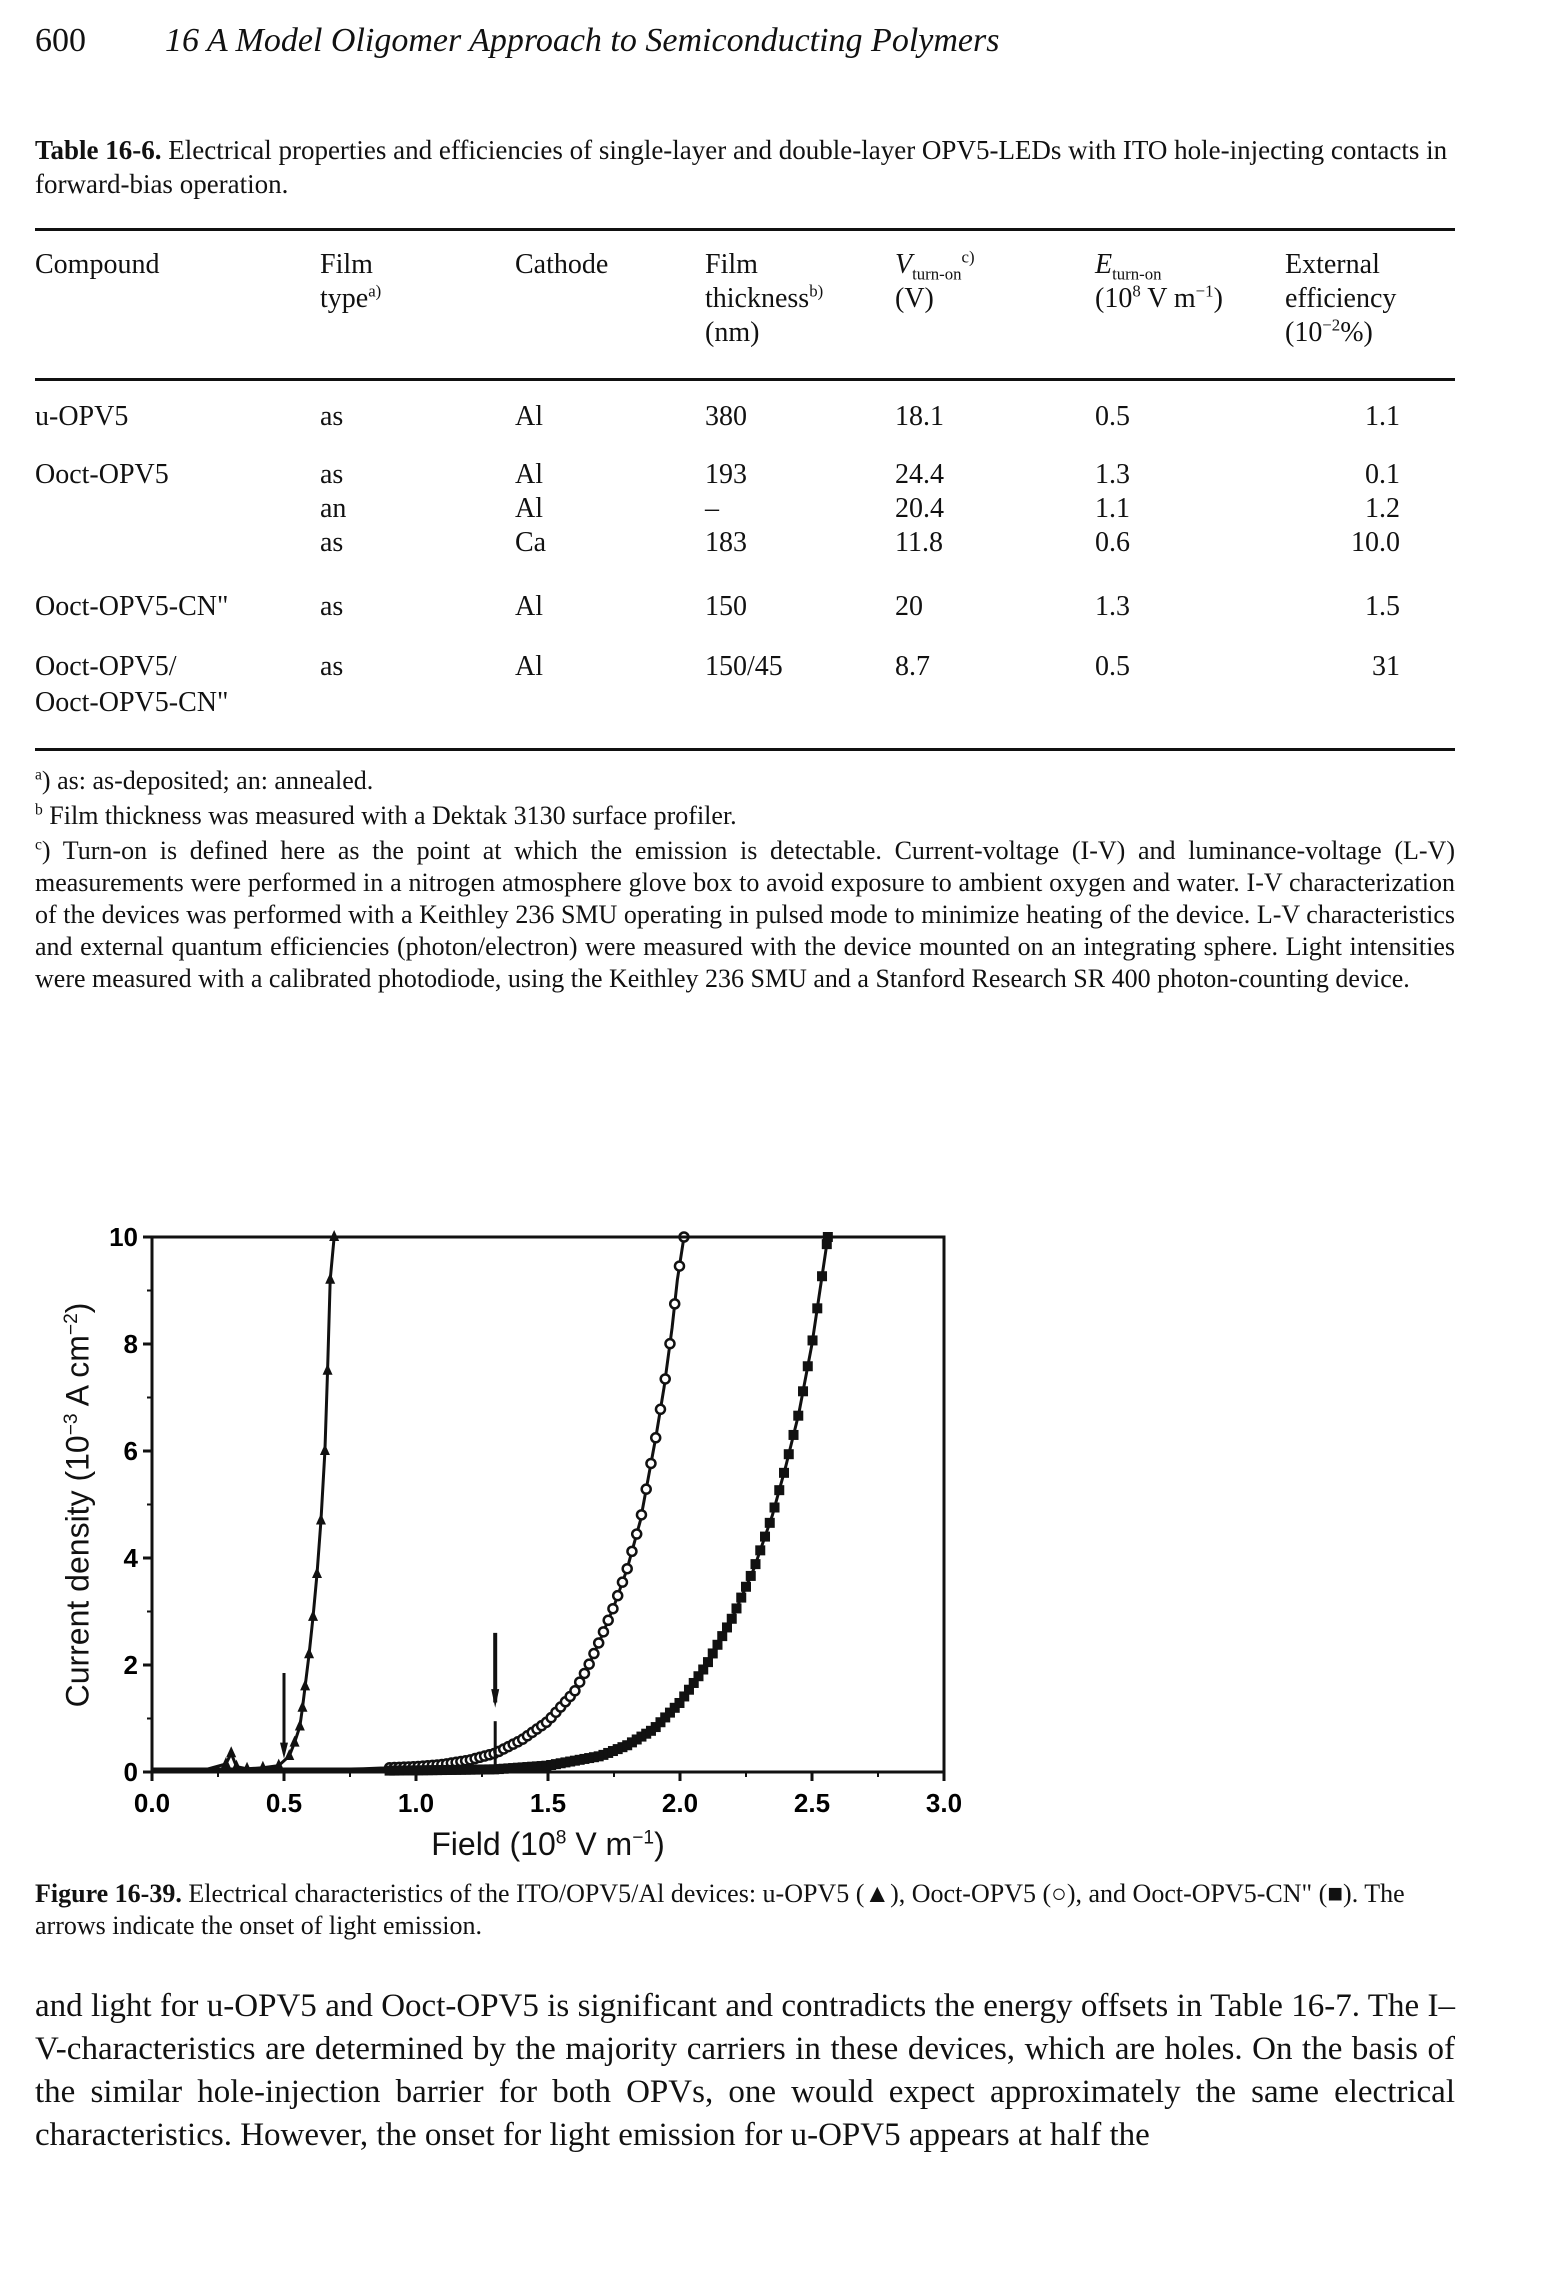 The height and width of the screenshot is (2291, 1556). I want to click on y-tick-label: 2, so click(131, 1665).